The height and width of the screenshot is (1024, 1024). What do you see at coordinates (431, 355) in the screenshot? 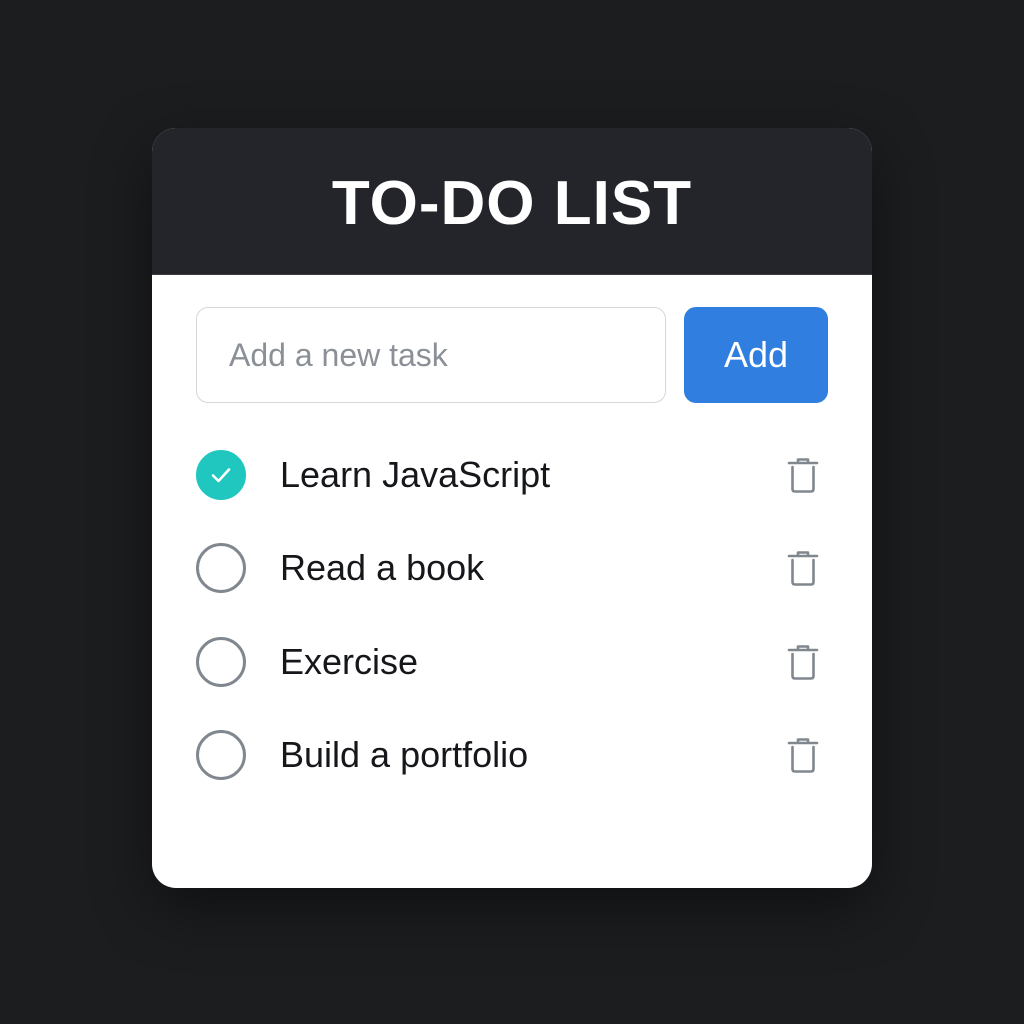
I see `new-task-input` at bounding box center [431, 355].